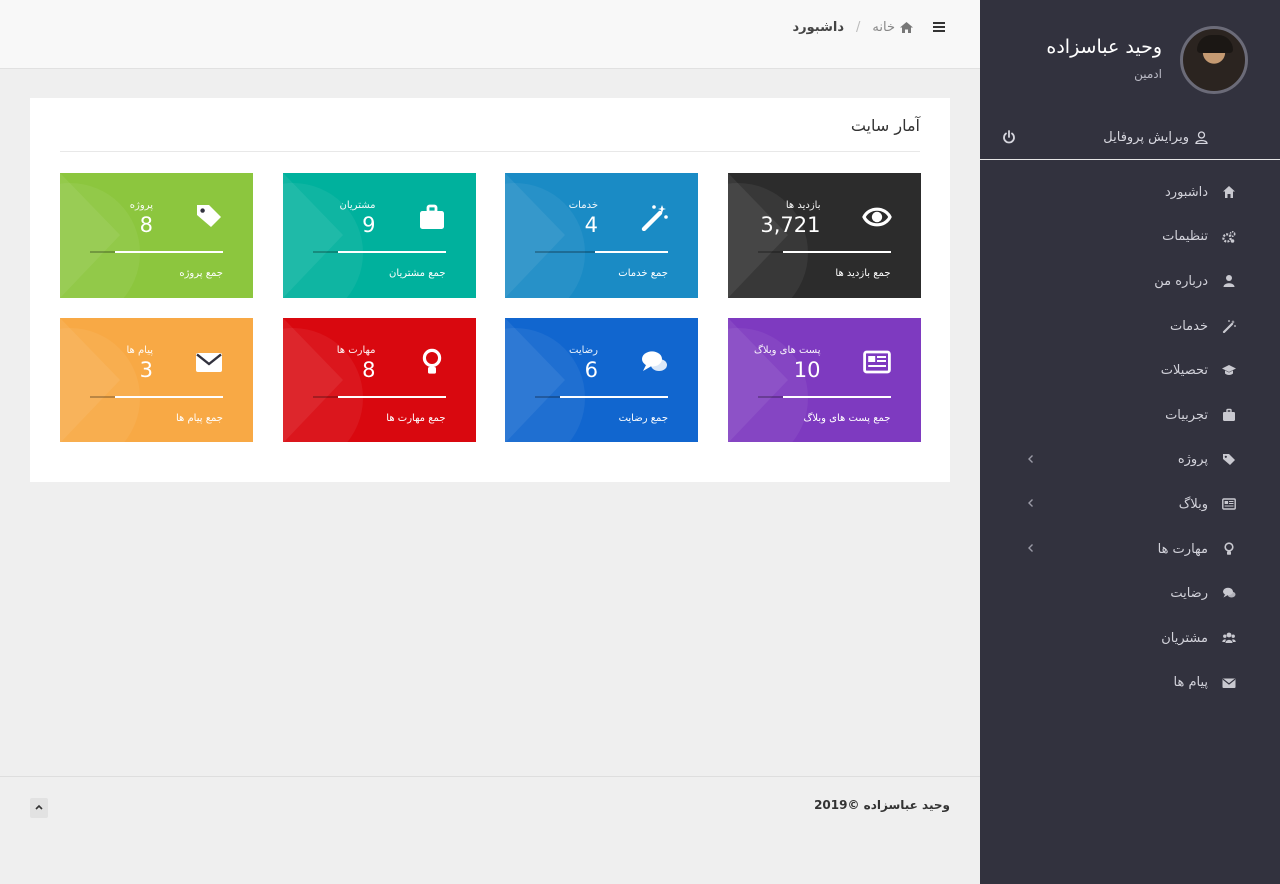  What do you see at coordinates (1182, 549) in the screenshot?
I see `sidebar-item-label: مهارت ها` at bounding box center [1182, 549].